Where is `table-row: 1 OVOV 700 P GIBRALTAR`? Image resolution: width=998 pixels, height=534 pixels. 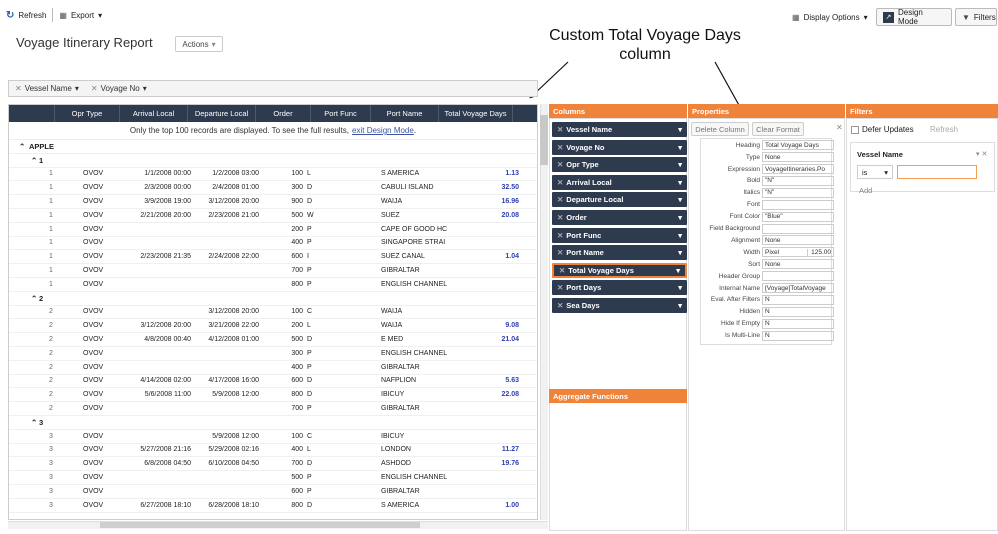
table-row: 1 OVOV 700 P GIBRALTAR is located at coordinates (273, 271).